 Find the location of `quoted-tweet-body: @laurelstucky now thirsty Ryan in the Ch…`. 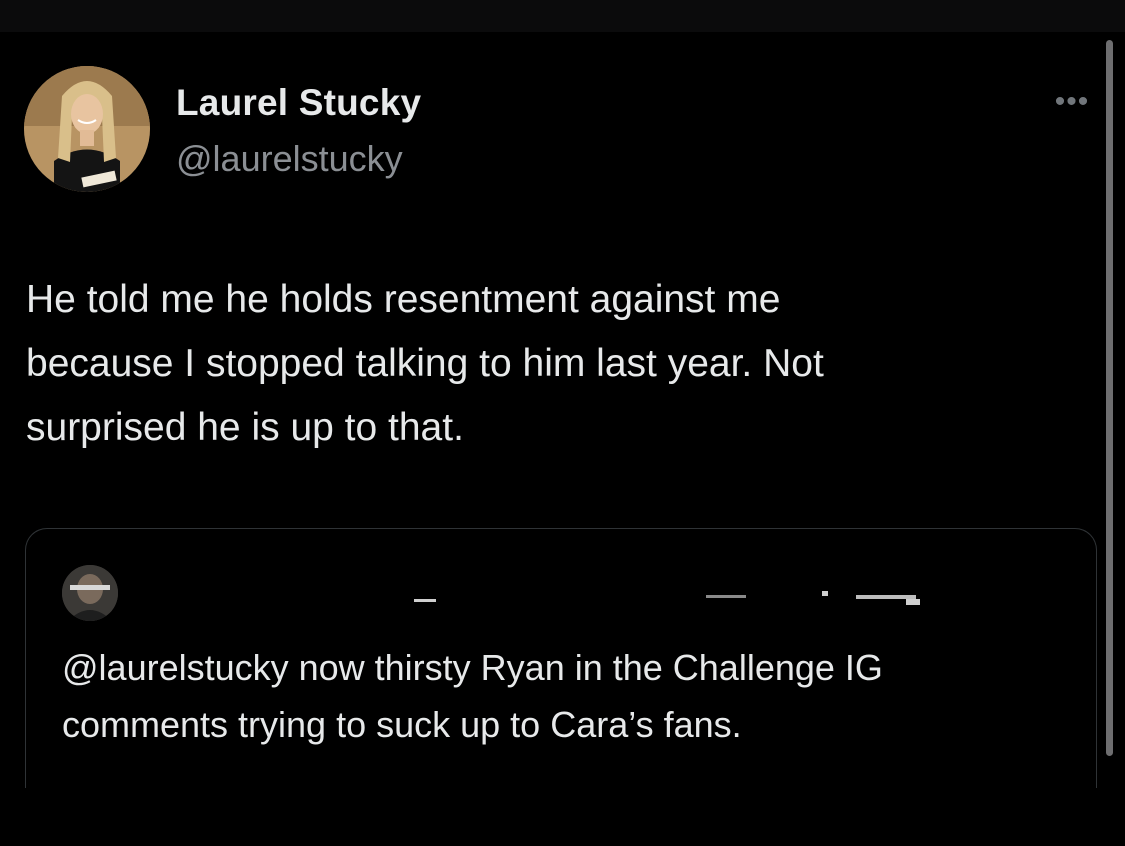

quoted-tweet-body: @laurelstucky now thirsty Ryan in the Ch… is located at coordinates (572, 696).